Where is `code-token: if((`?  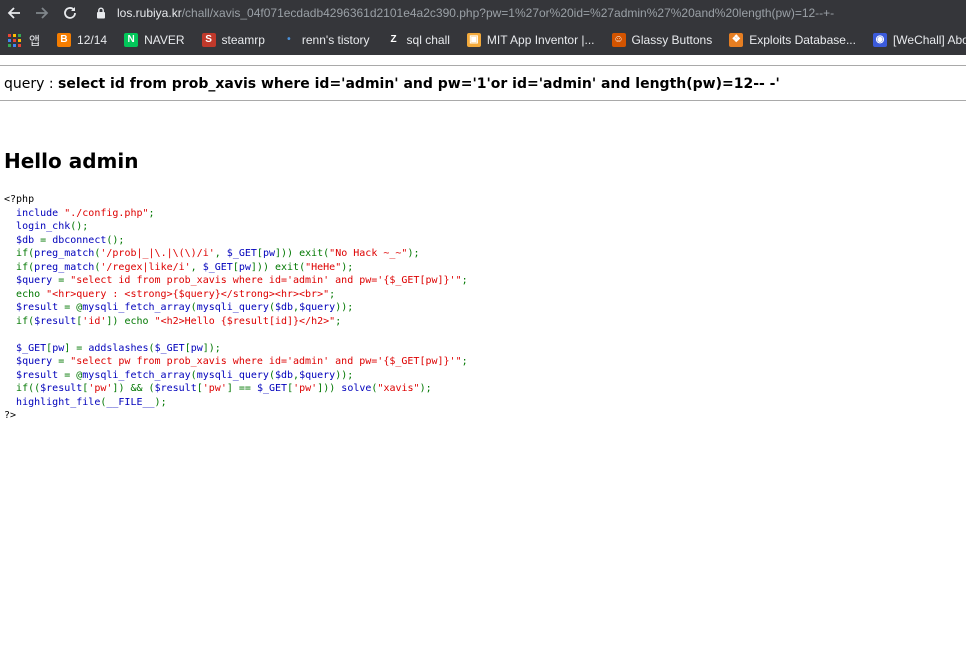
code-token: if(( is located at coordinates (28, 388).